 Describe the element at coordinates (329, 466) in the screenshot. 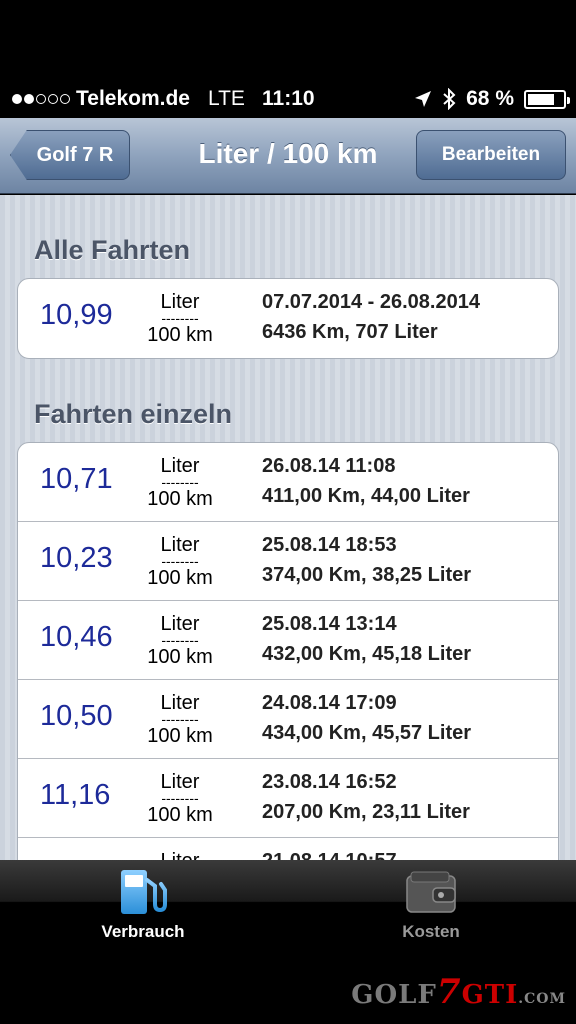

I see `trip-datetime: 26.08.14 11:08` at that location.